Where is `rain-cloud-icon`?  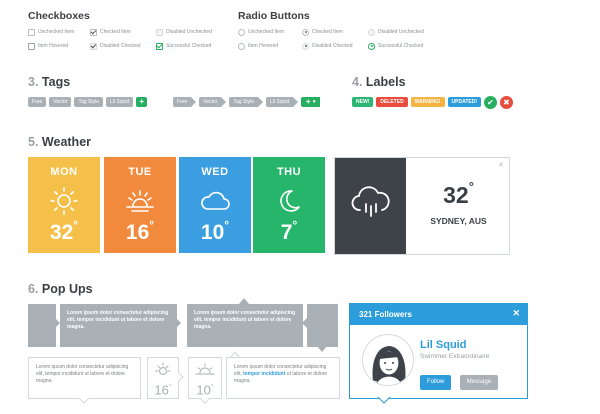 rain-cloud-icon is located at coordinates (370, 206).